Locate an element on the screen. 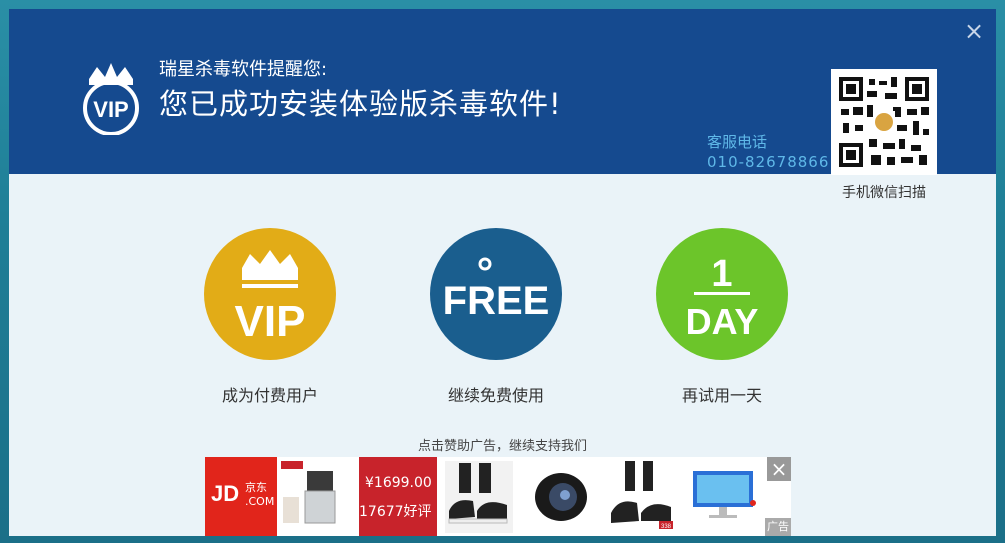 The width and height of the screenshot is (1005, 543). jd-brand-sub: 京东 is located at coordinates (256, 487).